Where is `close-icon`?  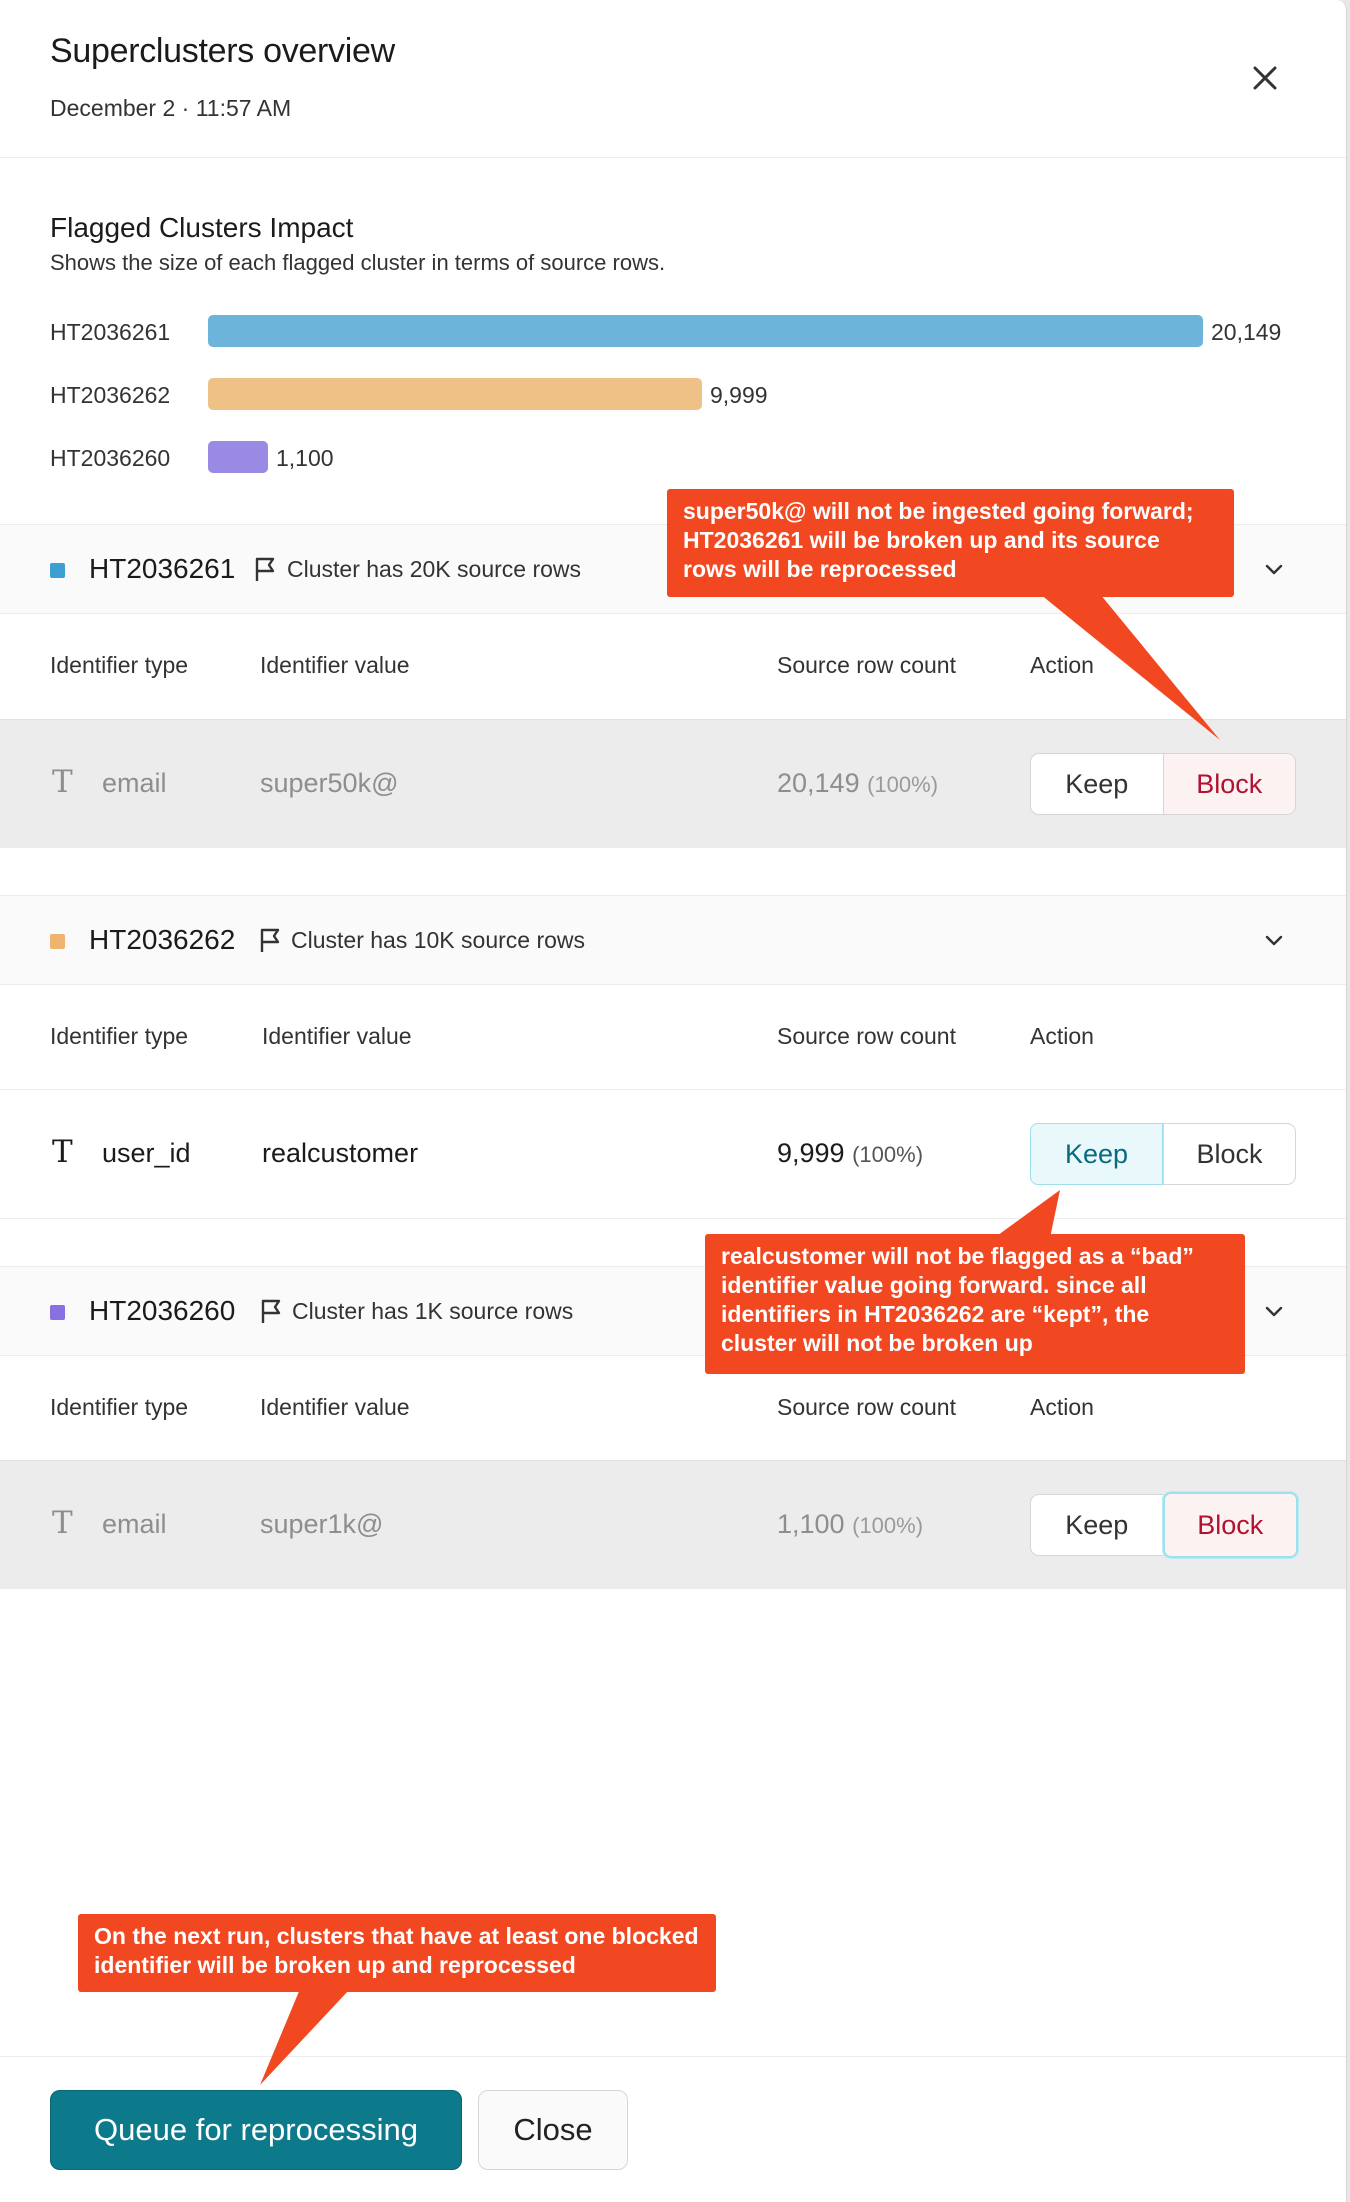
close-icon is located at coordinates (1265, 78).